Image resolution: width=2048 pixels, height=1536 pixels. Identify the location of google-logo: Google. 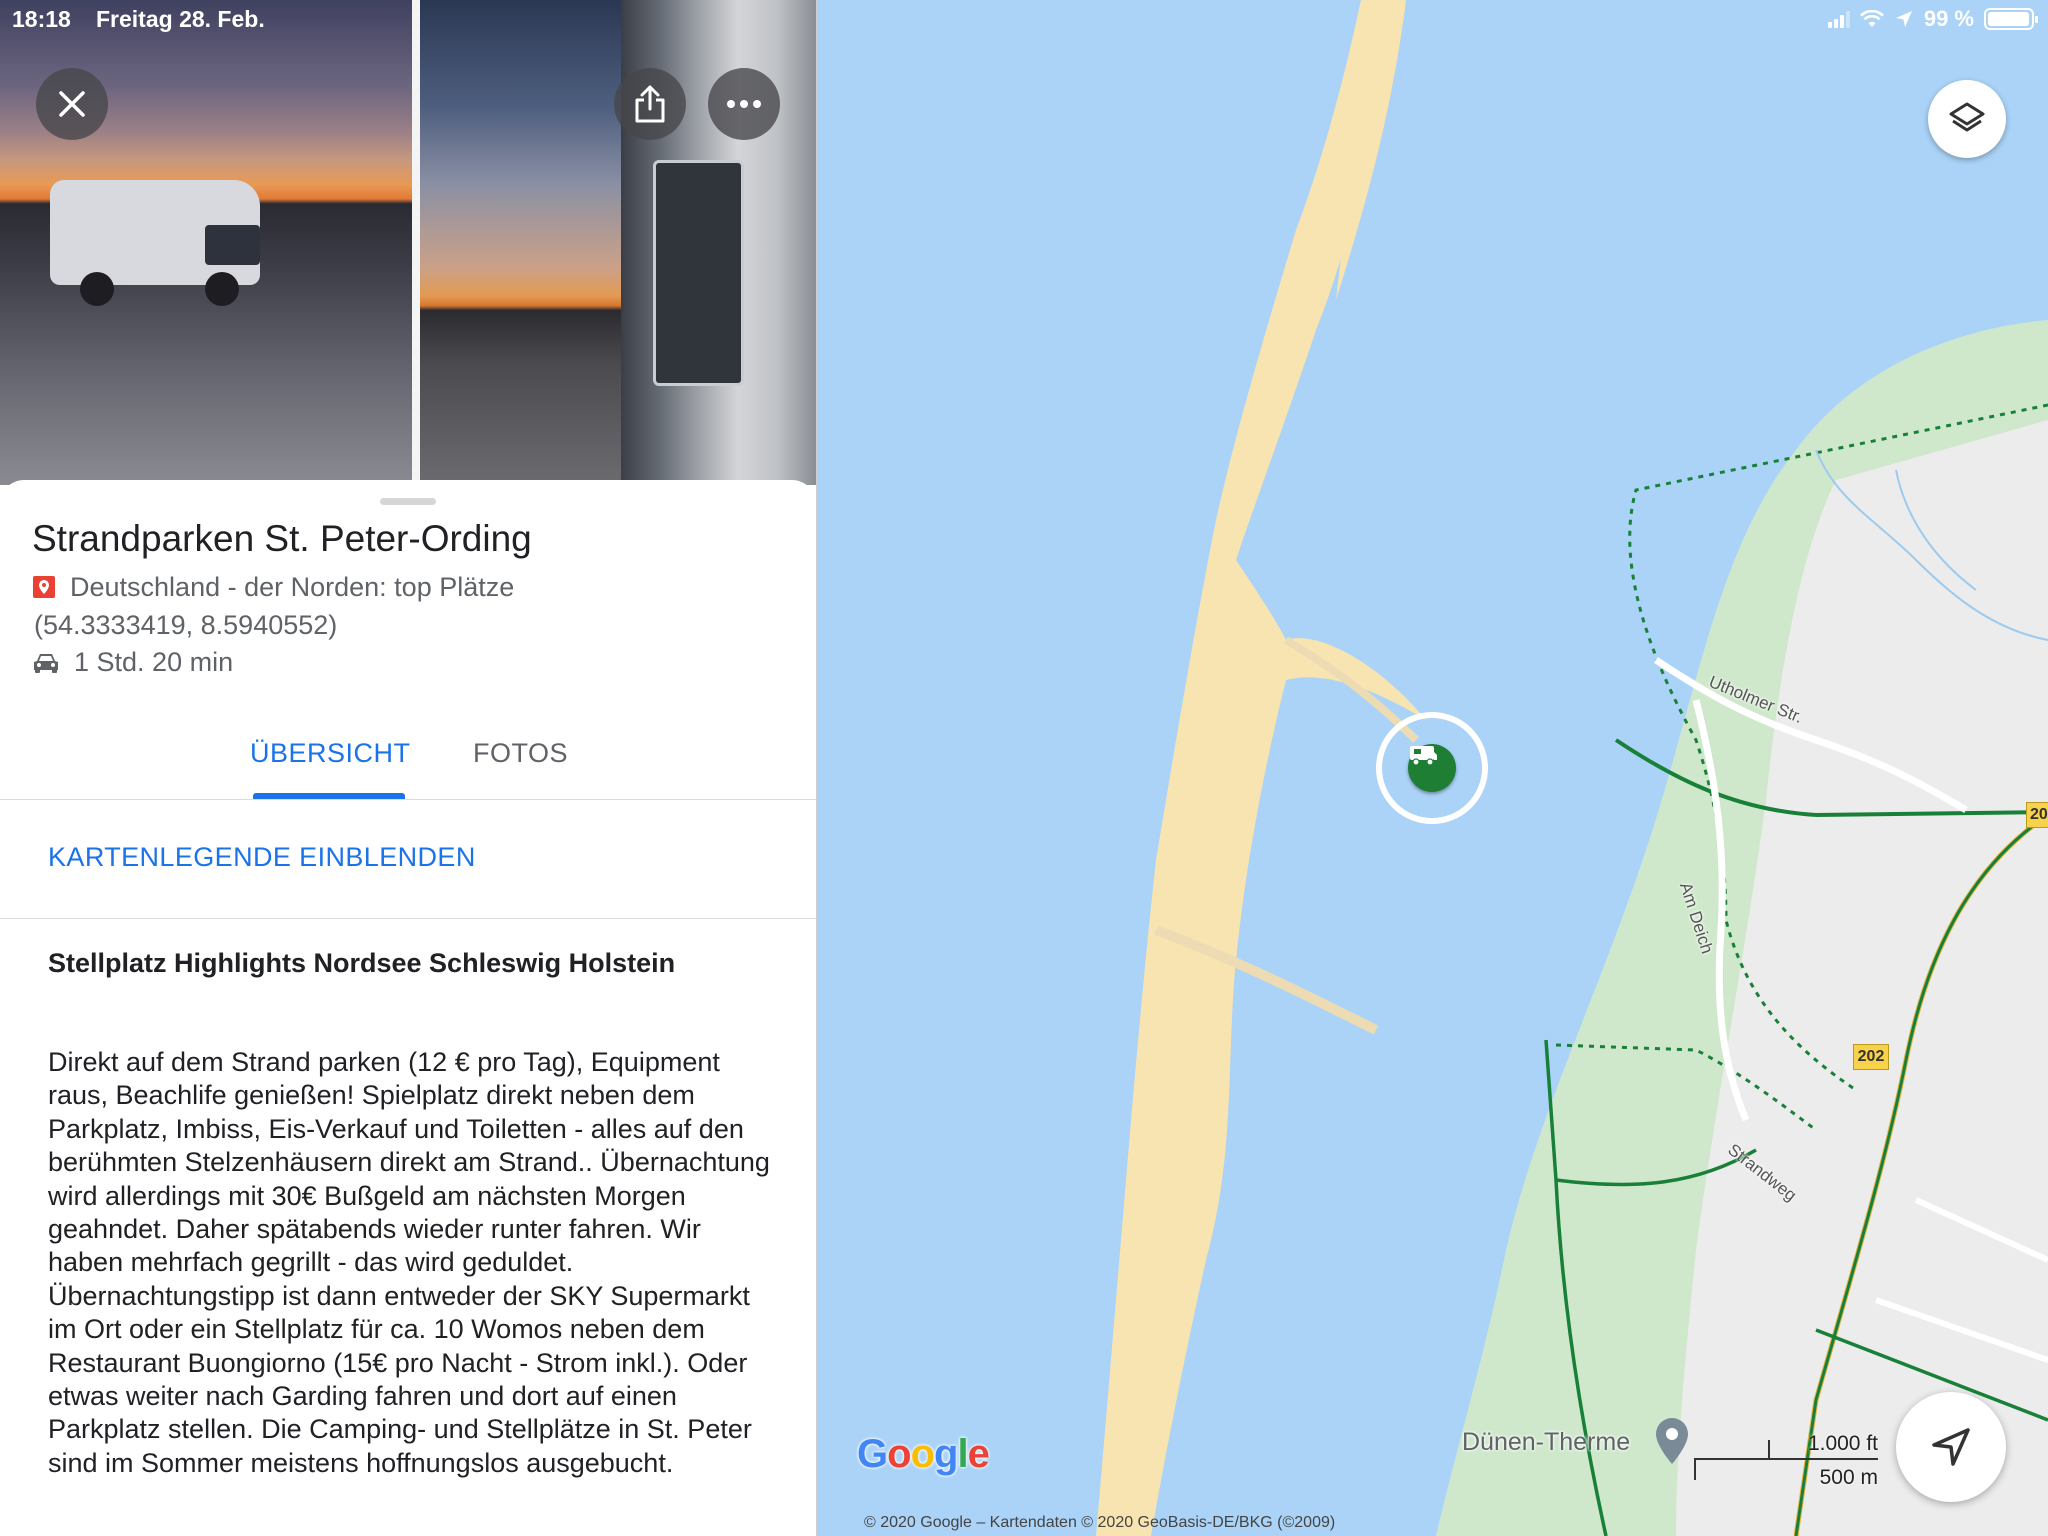
(923, 1454).